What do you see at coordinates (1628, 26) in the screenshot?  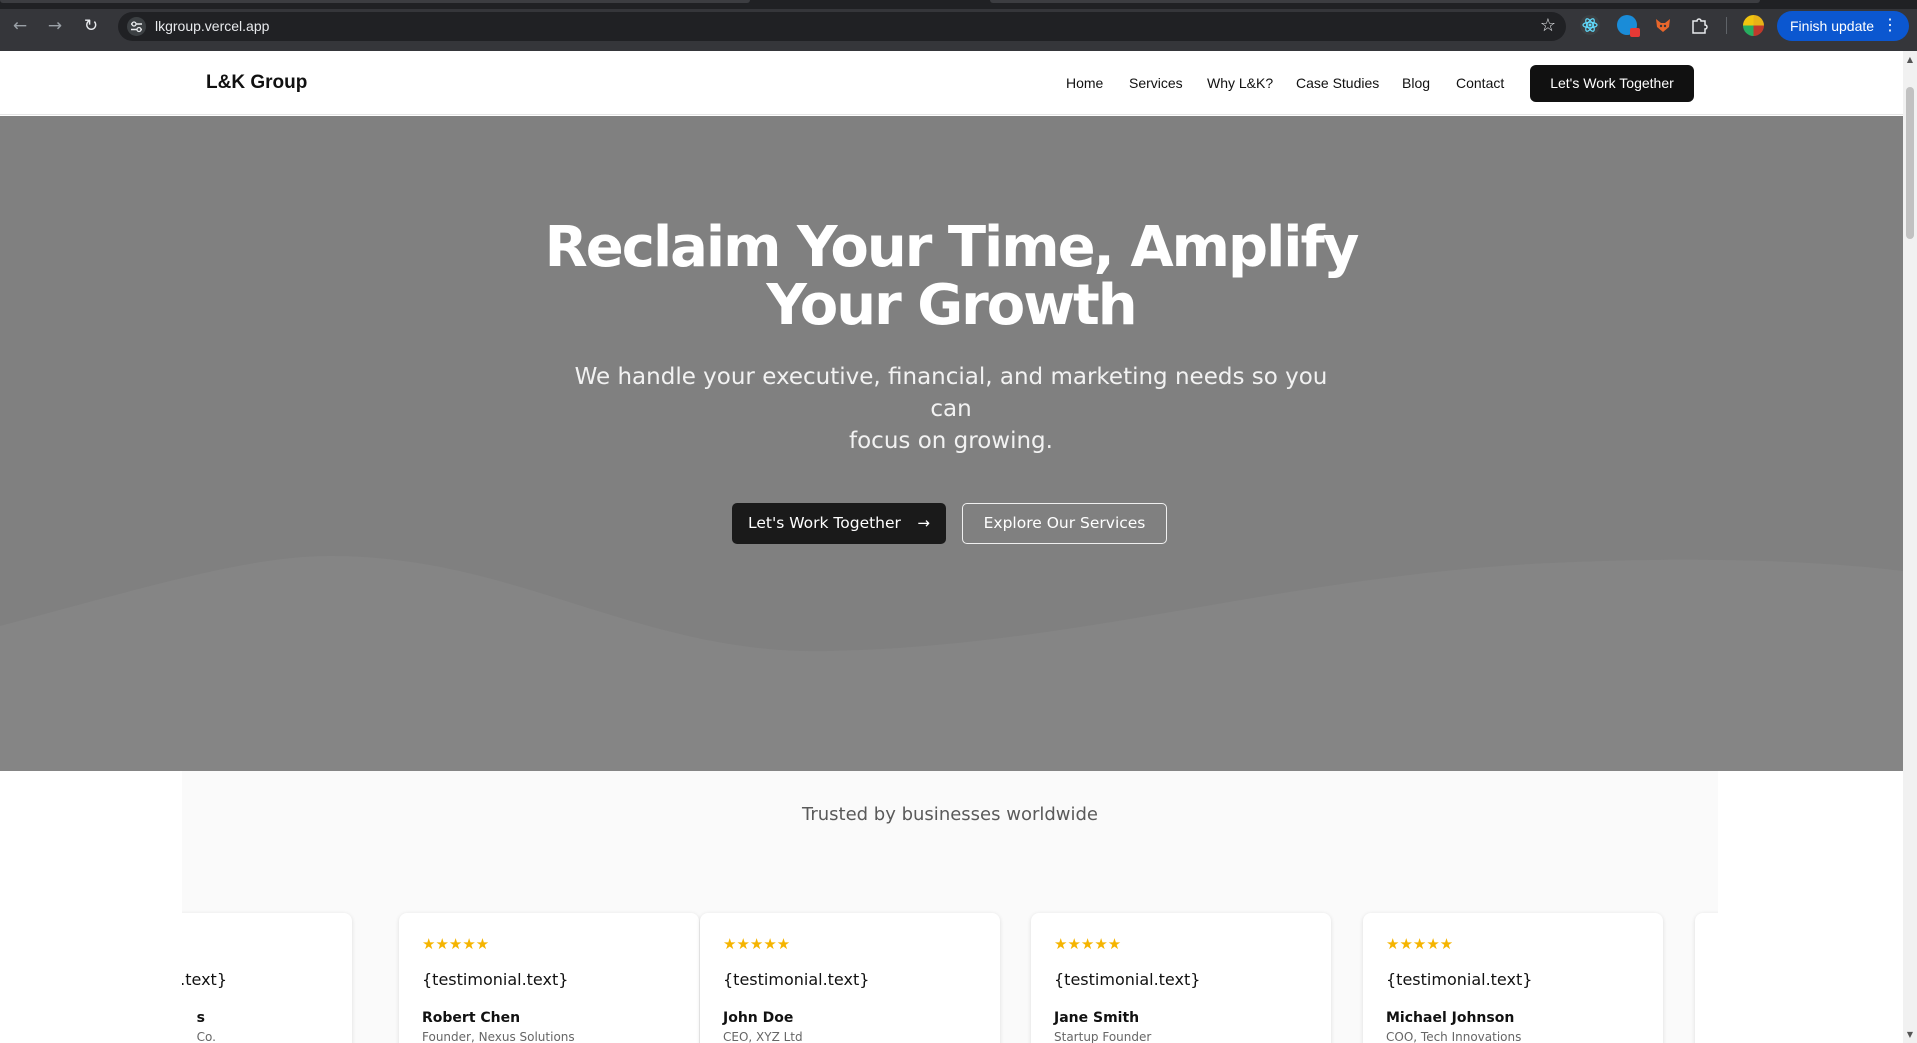 I see `extension-badge-icon` at bounding box center [1628, 26].